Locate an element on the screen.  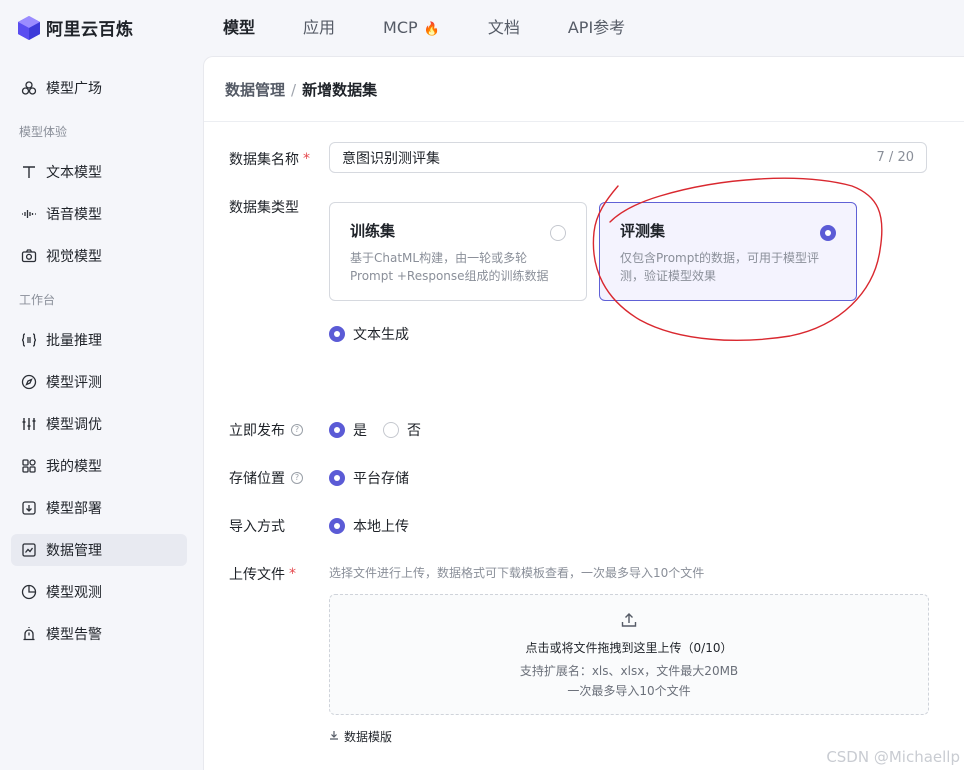
compass-icon is located at coordinates (29, 382).